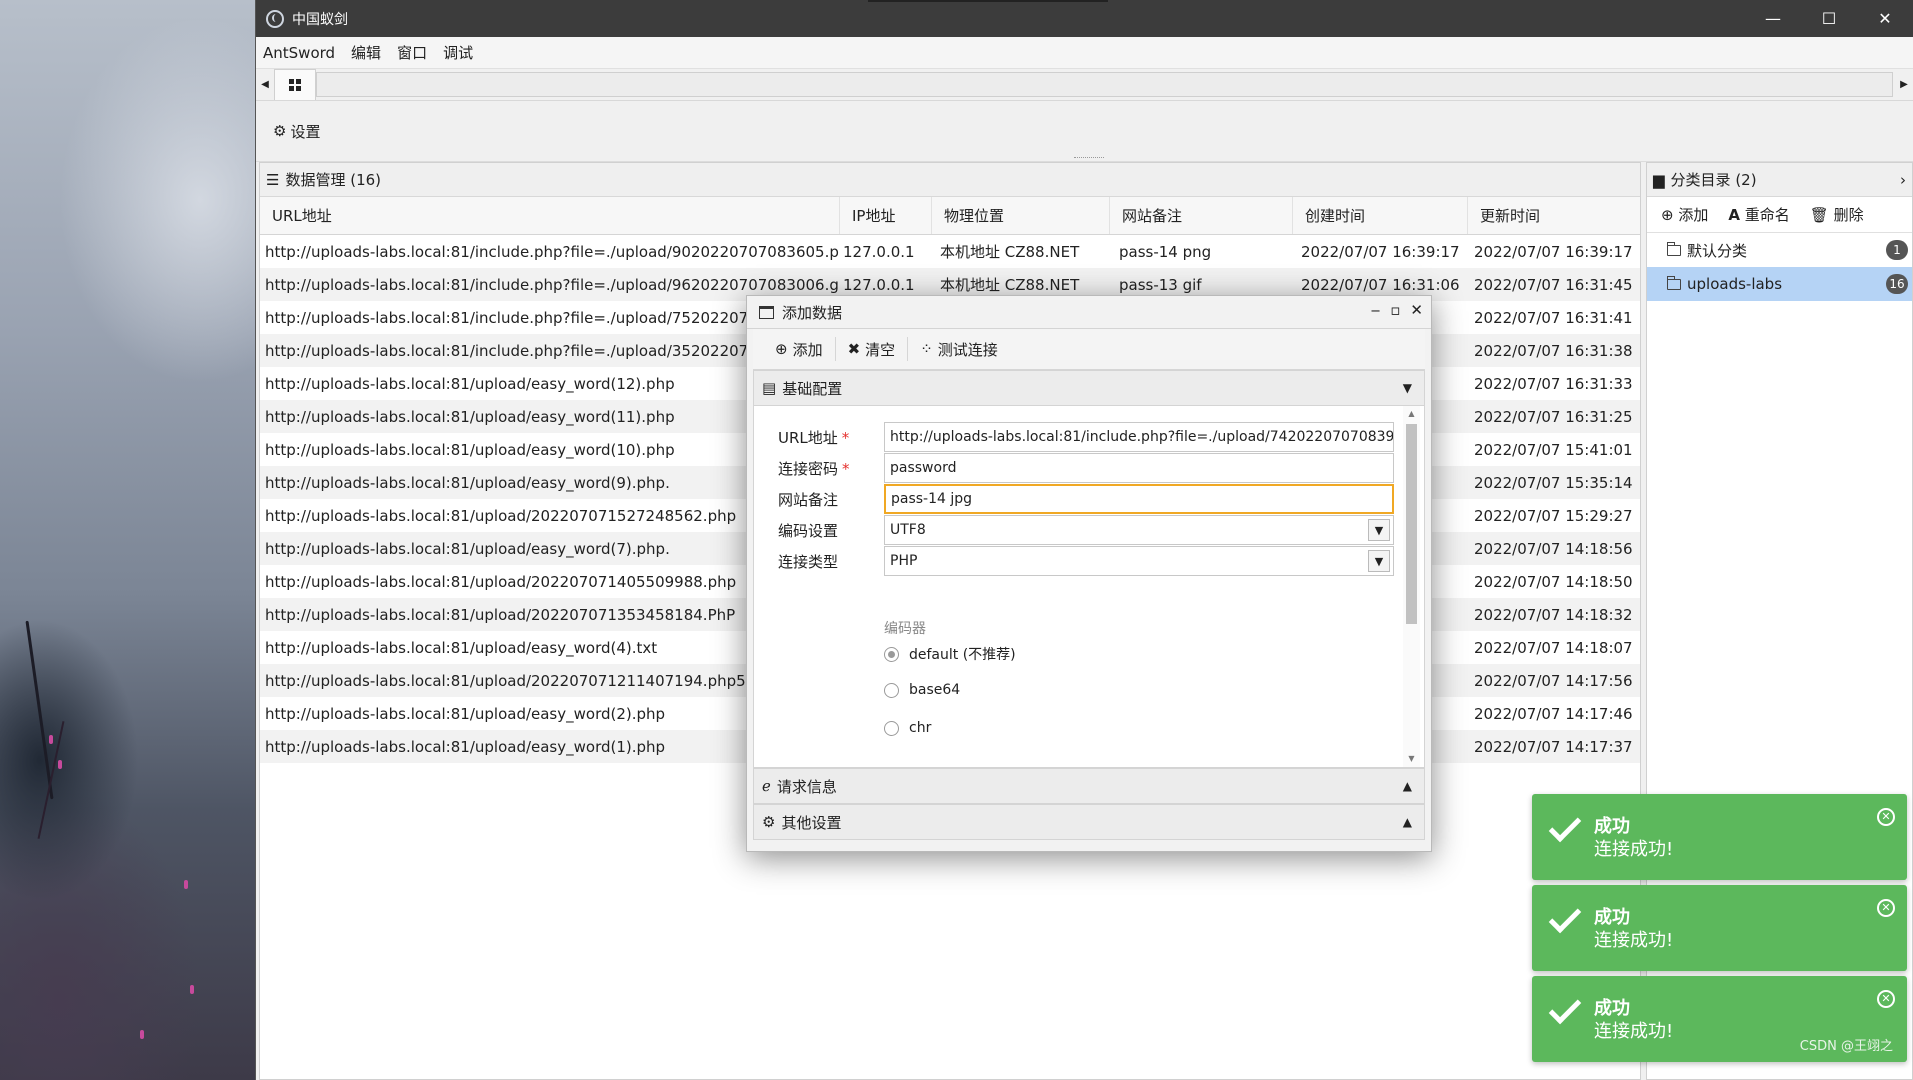  Describe the element at coordinates (1773, 18) in the screenshot. I see `minimize-button: —` at that location.